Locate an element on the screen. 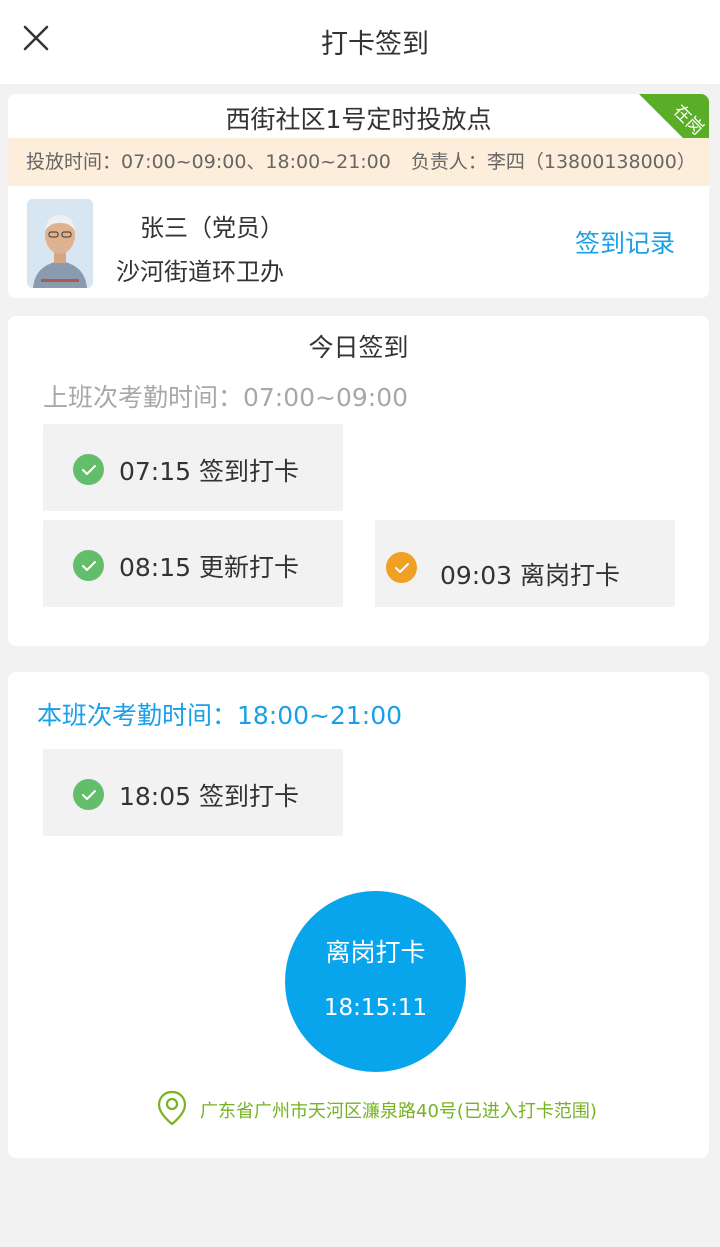 The height and width of the screenshot is (1247, 720). user-org: 沙河街道环卫办 is located at coordinates (200, 272).